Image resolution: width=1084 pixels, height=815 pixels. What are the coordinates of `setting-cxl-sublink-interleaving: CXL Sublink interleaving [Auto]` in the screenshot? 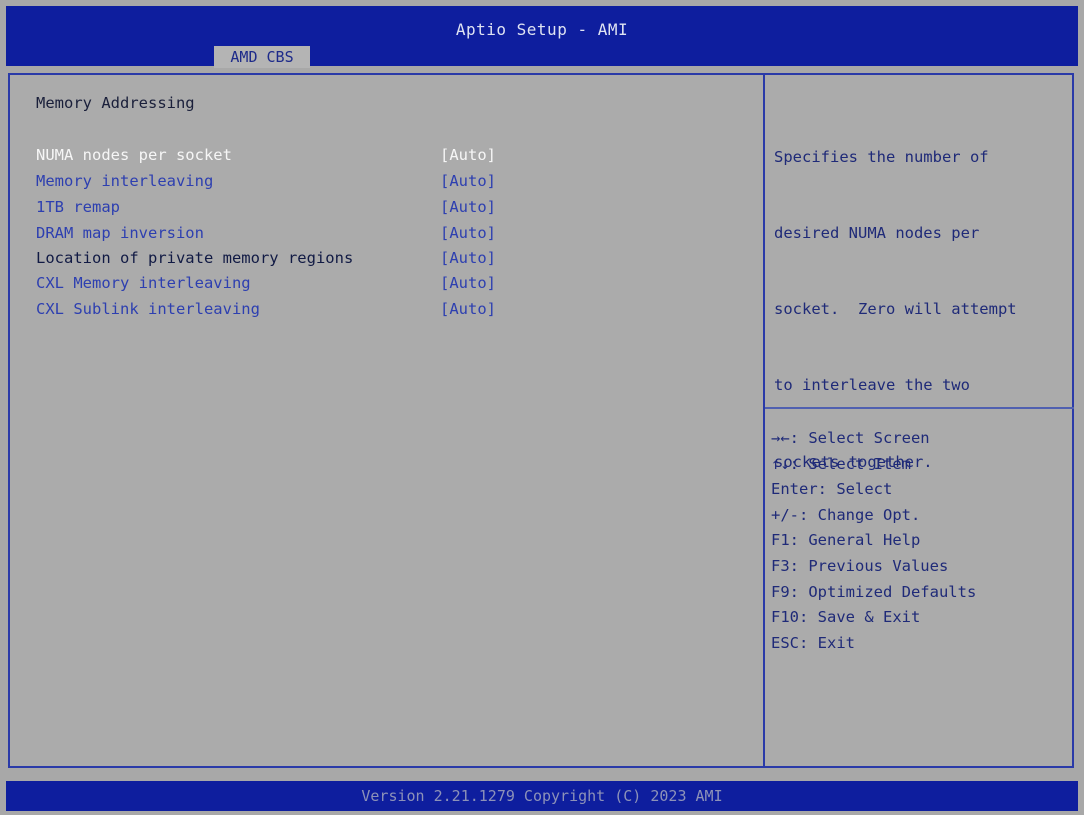 It's located at (276, 311).